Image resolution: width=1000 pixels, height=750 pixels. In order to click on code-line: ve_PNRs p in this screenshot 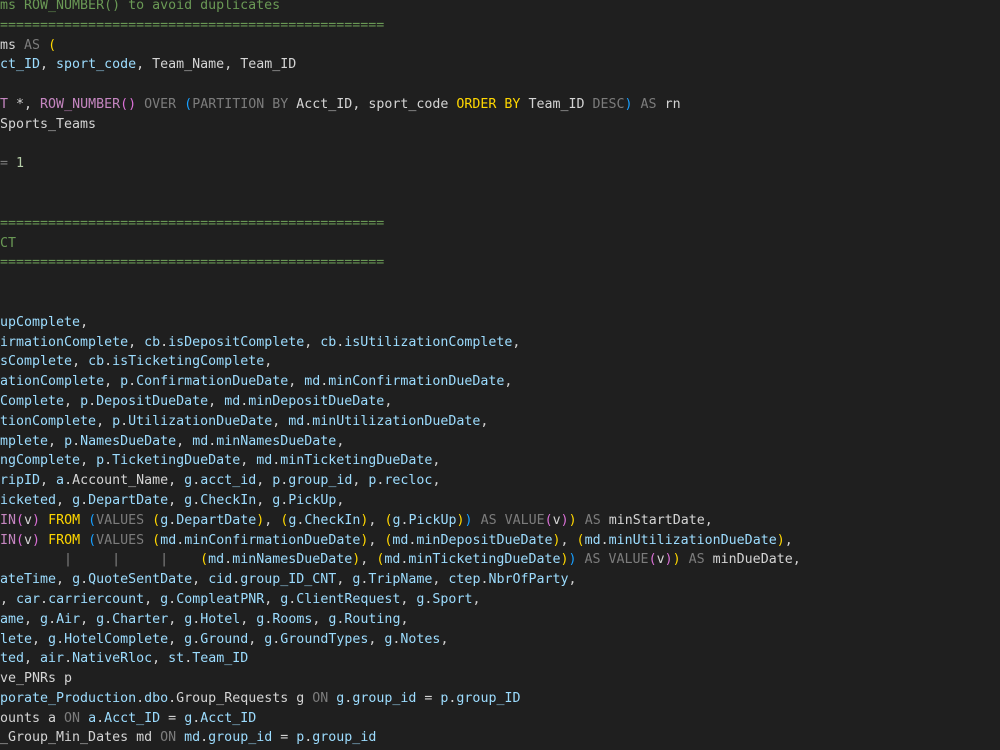, I will do `click(400, 679)`.